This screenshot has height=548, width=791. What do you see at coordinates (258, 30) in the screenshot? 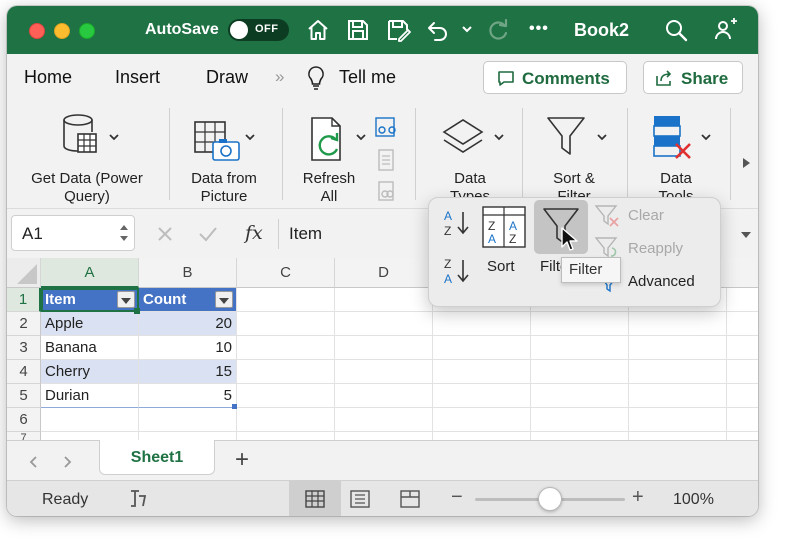
I see `autosave-toggle: OFF` at bounding box center [258, 30].